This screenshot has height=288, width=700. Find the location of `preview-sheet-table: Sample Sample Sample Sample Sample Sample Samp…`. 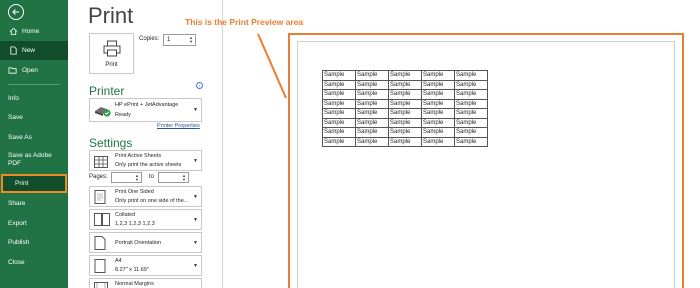

preview-sheet-table: Sample Sample Sample Sample Sample Sample Samp… is located at coordinates (405, 108).